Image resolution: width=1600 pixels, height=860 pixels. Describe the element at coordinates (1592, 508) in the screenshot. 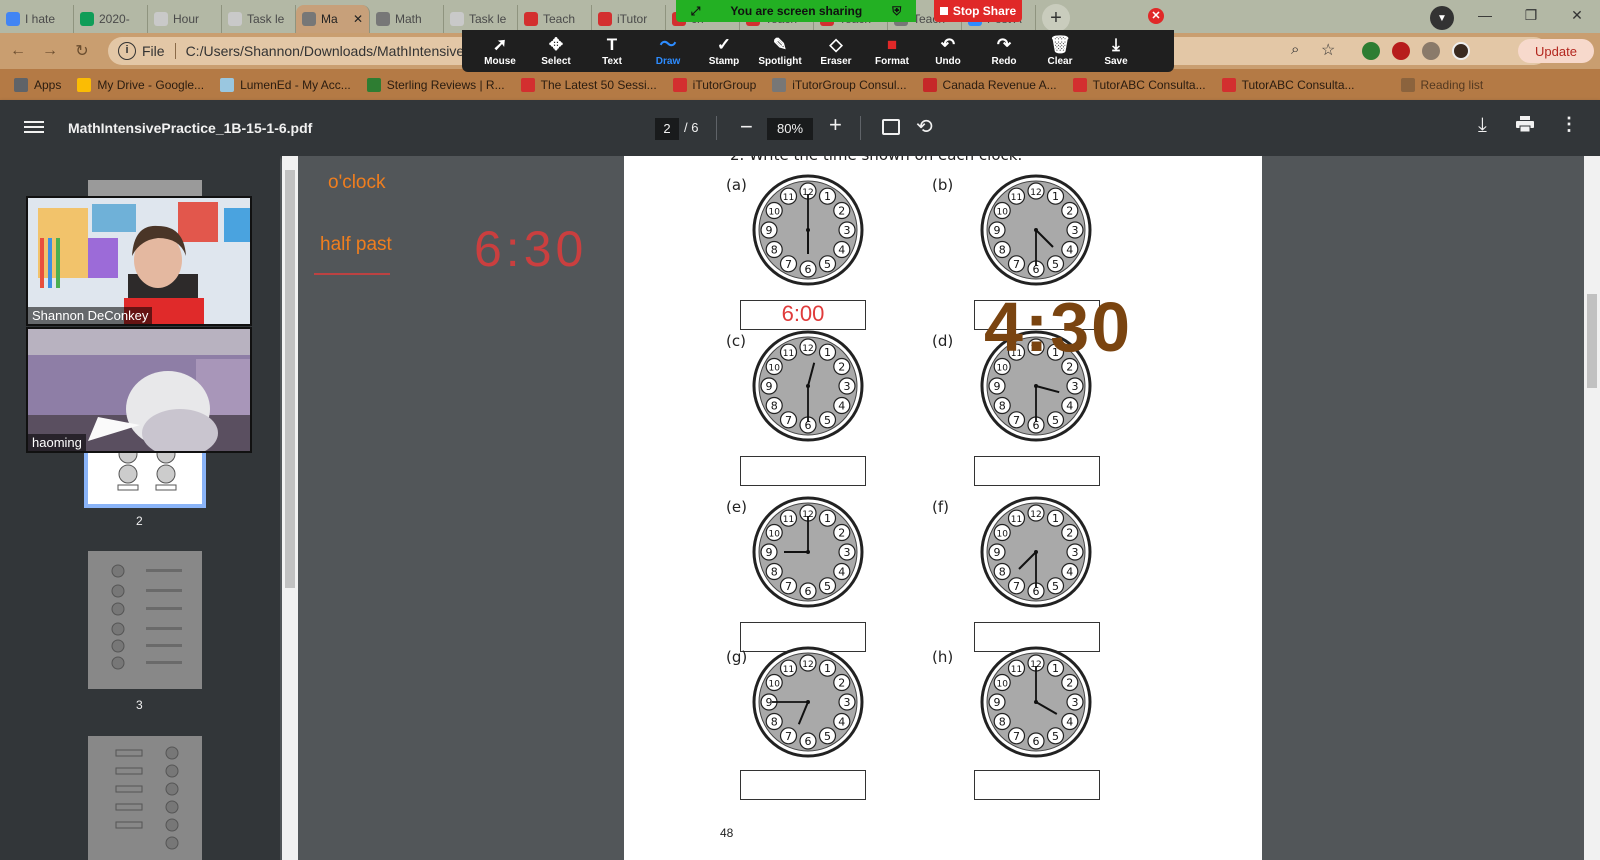

I see `viewer-scrollbar` at that location.